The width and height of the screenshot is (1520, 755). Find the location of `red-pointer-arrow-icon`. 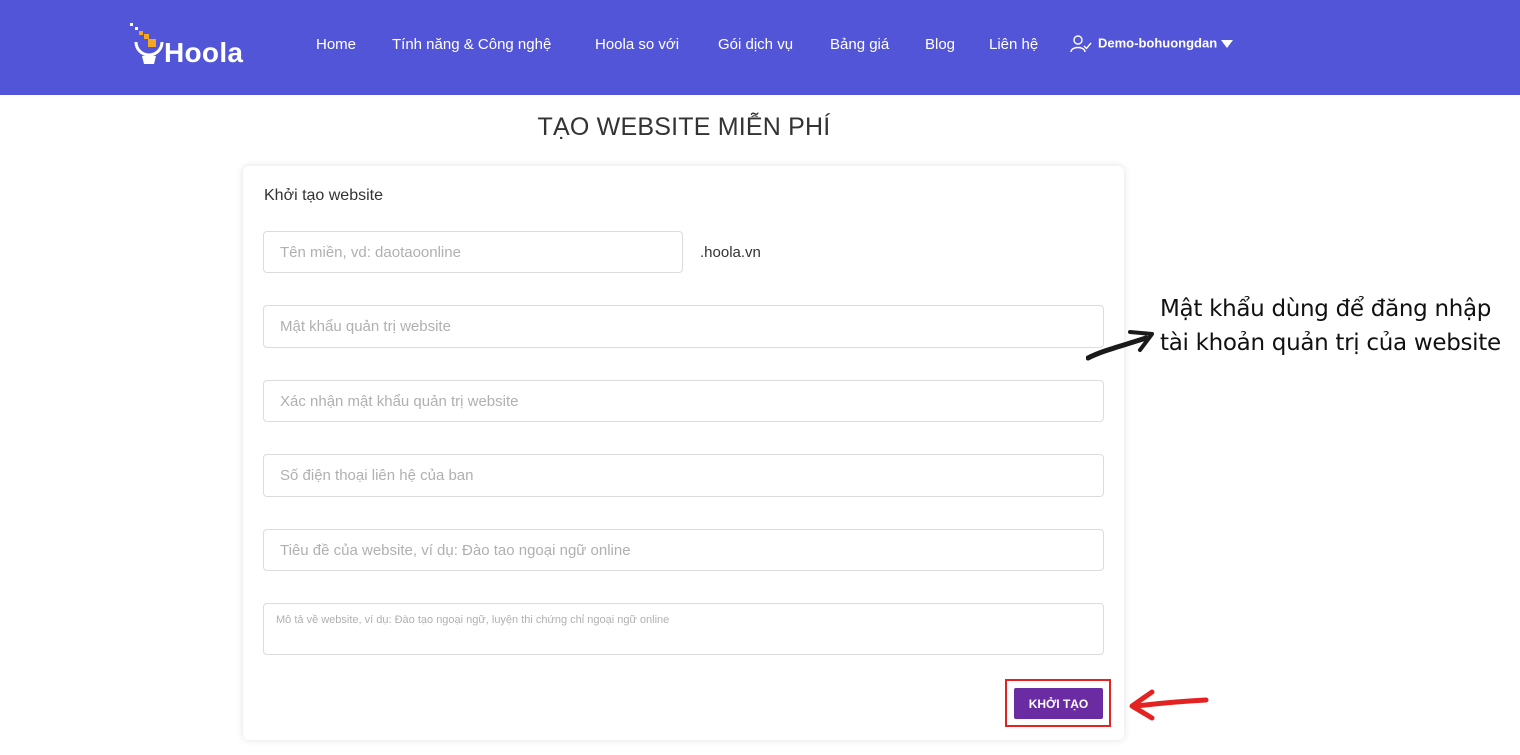

red-pointer-arrow-icon is located at coordinates (1169, 705).